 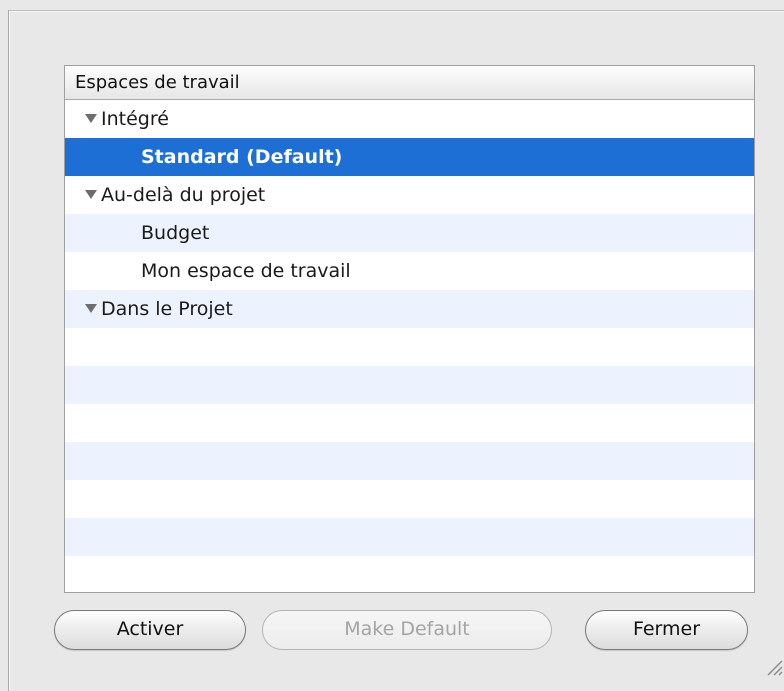 What do you see at coordinates (409, 271) in the screenshot?
I see `workspace-row-mon-espace: Mon espace de travail` at bounding box center [409, 271].